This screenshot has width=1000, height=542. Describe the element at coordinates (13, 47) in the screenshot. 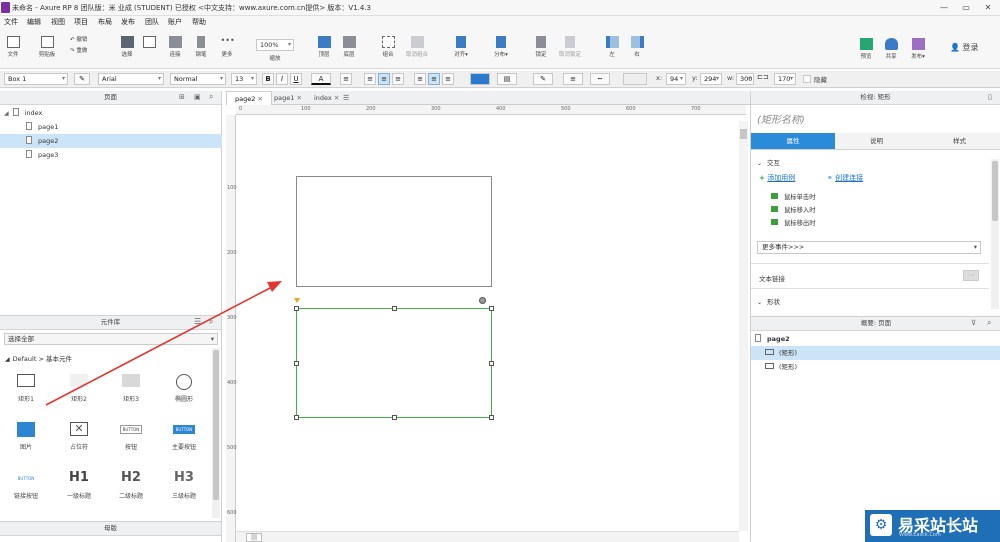

I see `file-button: 文件` at that location.